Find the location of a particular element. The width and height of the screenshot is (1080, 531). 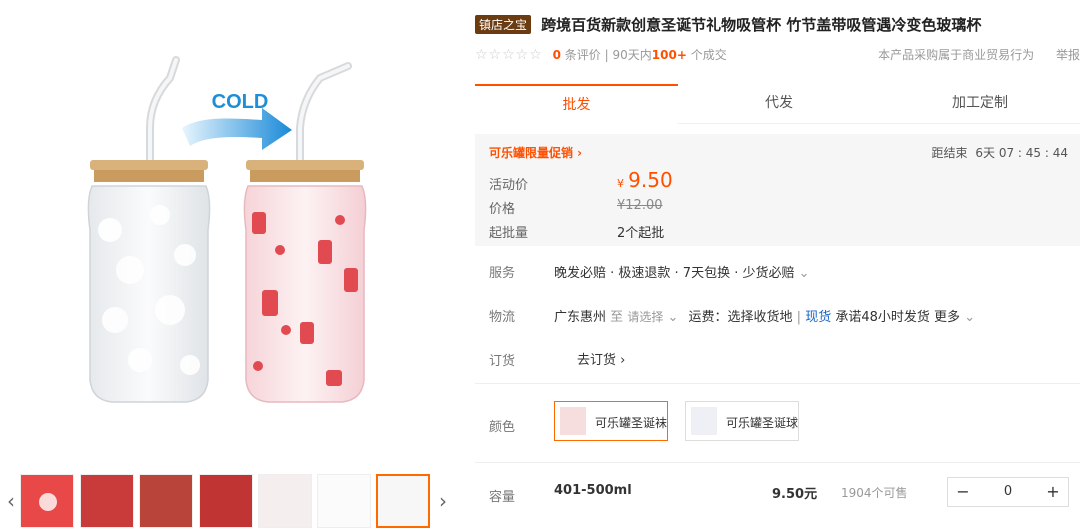

logistics-row: 广东惠州 至 请选择 ⌄ 运费：选择收货地 | 现货 承诺48小时发货 更多 ⌄ is located at coordinates (765, 317).